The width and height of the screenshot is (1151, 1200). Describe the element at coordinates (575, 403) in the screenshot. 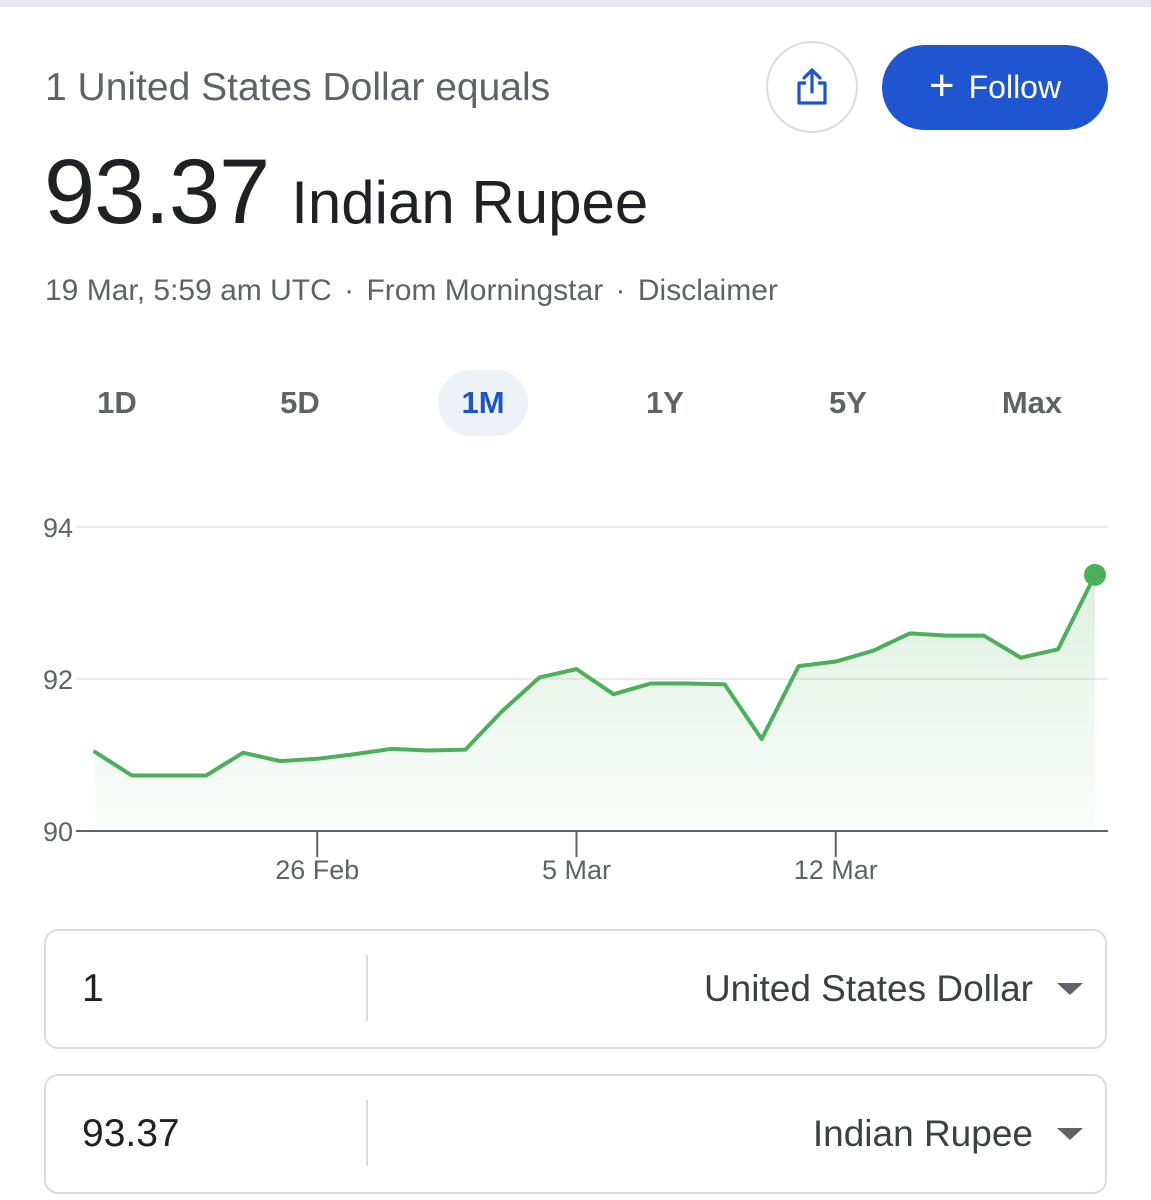

I see `time-range-tabs: 1D 5D 1M 1Y 5Y Max` at that location.